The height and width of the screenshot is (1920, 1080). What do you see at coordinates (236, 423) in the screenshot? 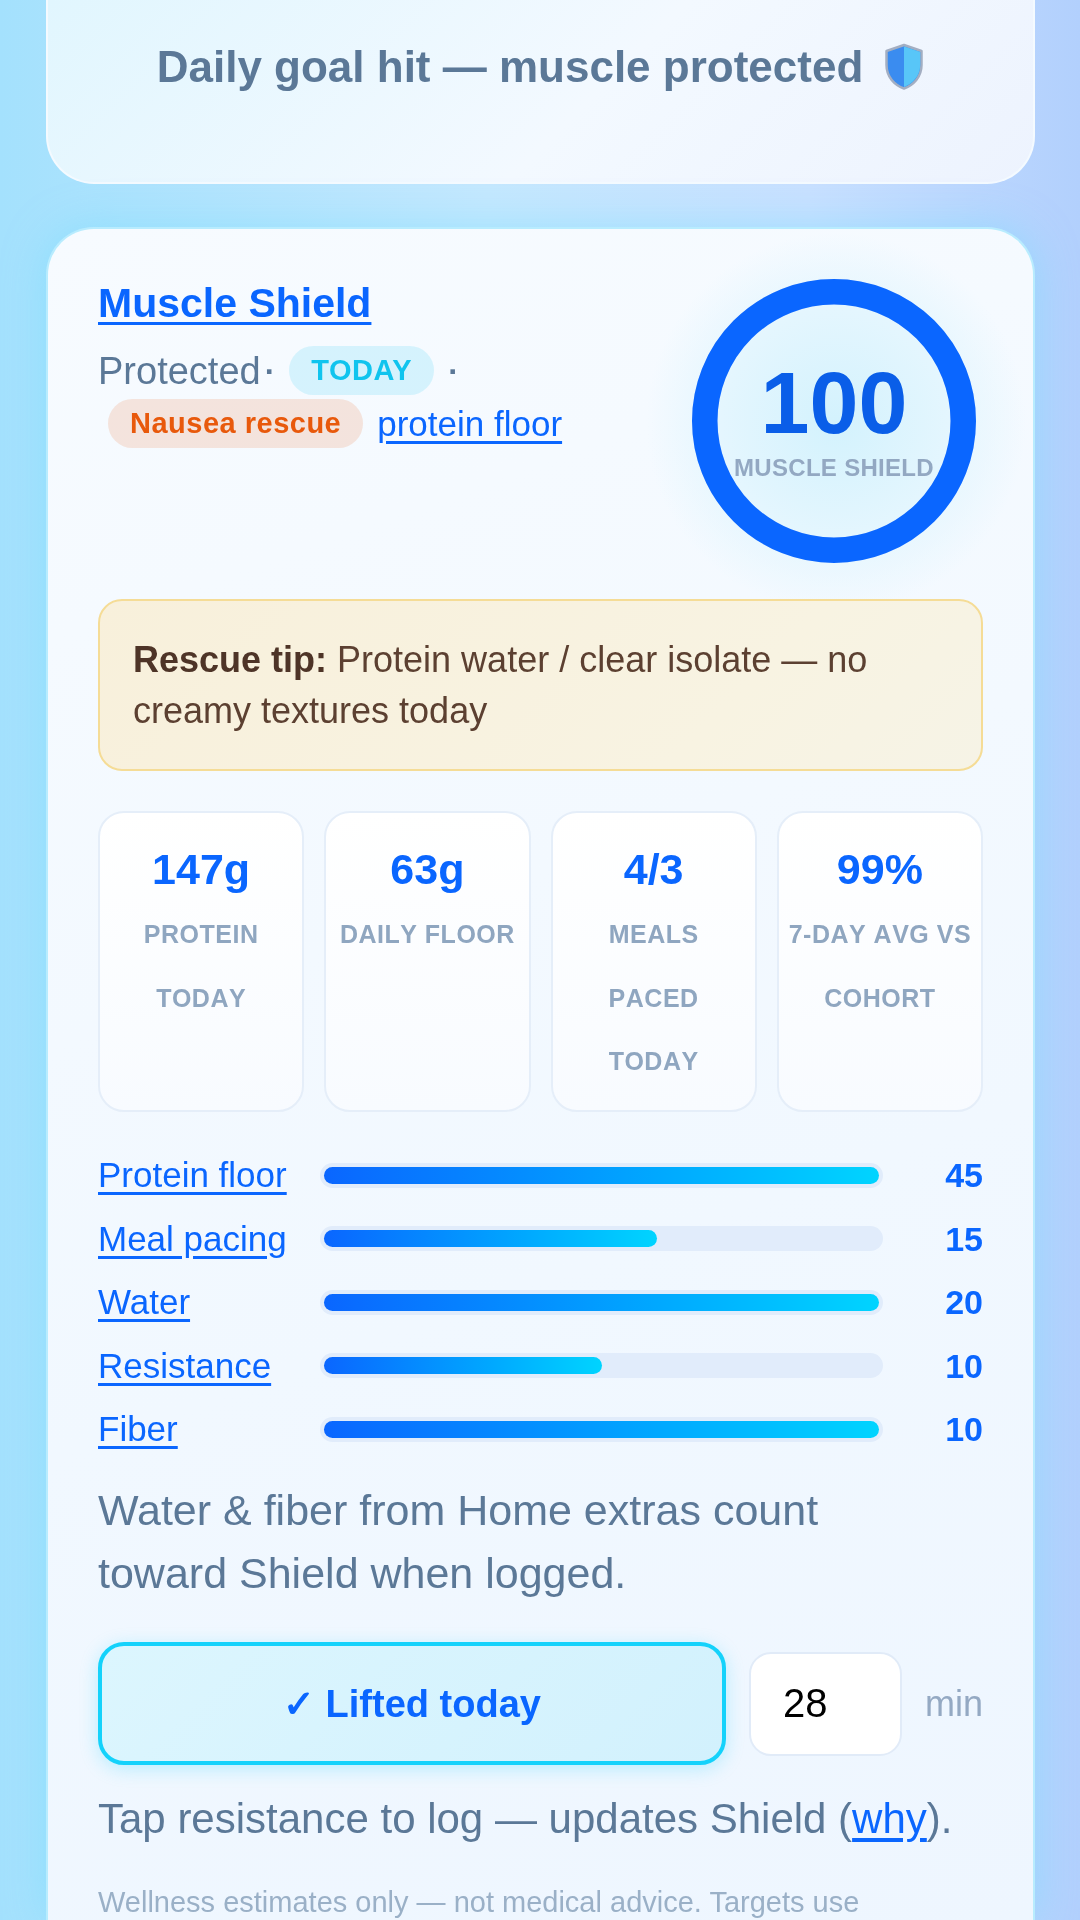
I see `status-tag: Nausea rescue` at bounding box center [236, 423].